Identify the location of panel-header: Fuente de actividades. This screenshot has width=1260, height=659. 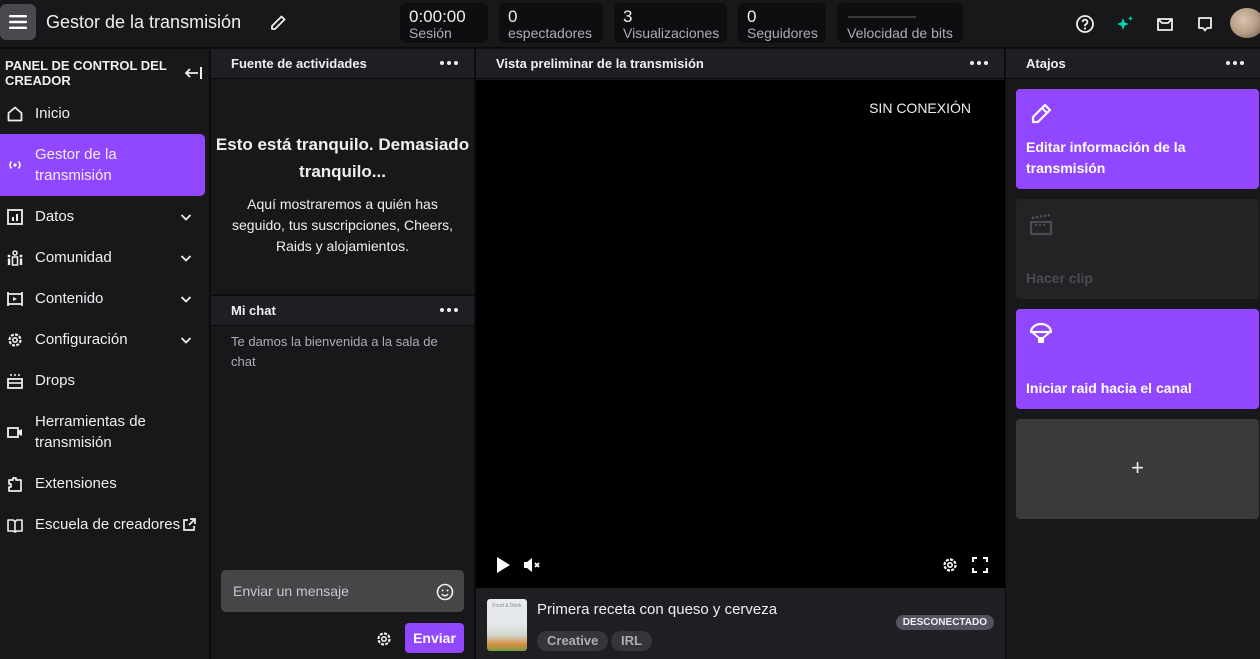
(342, 64).